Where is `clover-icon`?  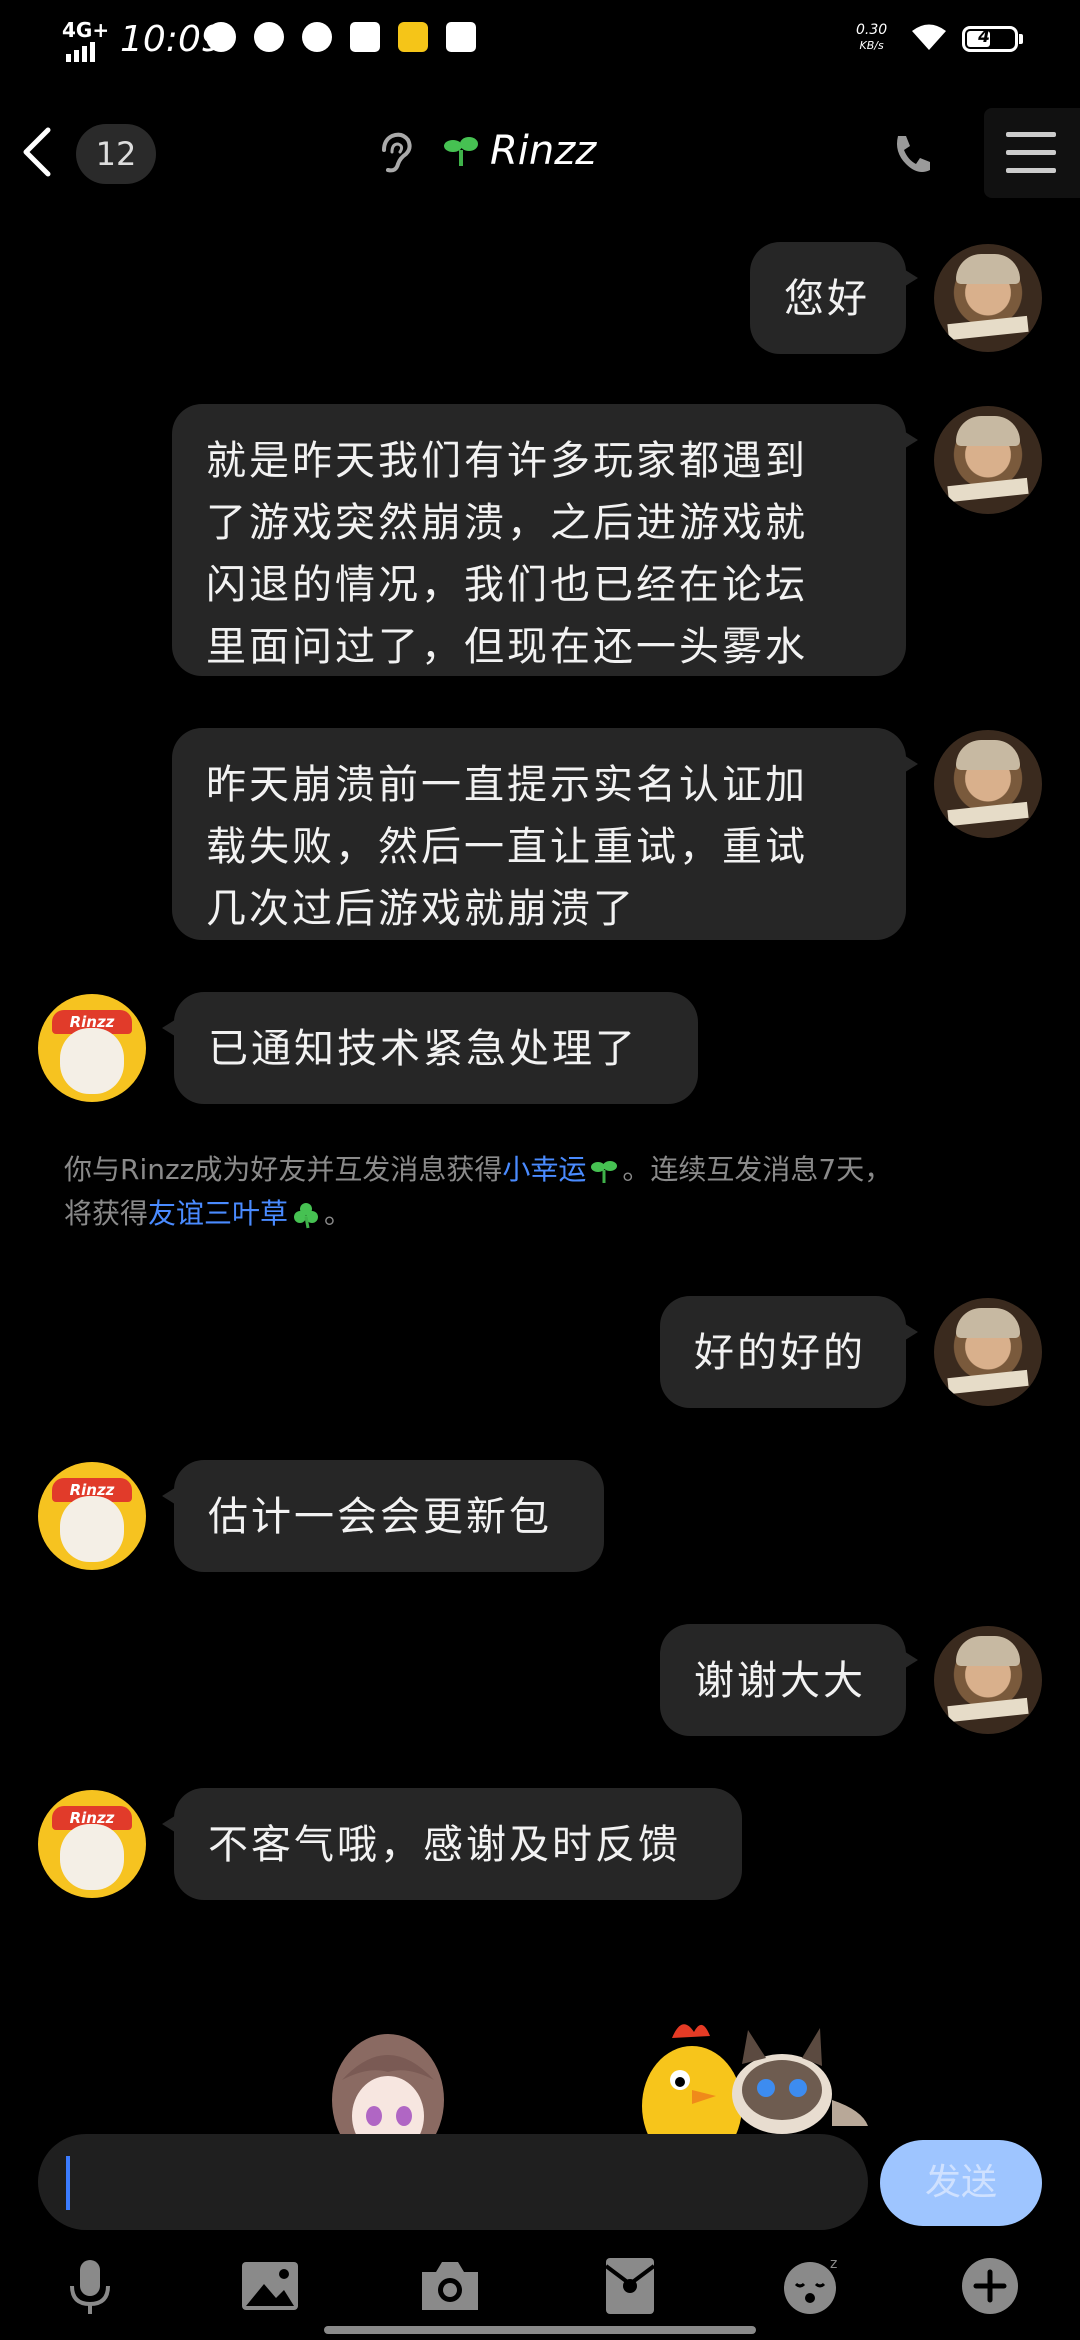
clover-icon is located at coordinates (306, 1216).